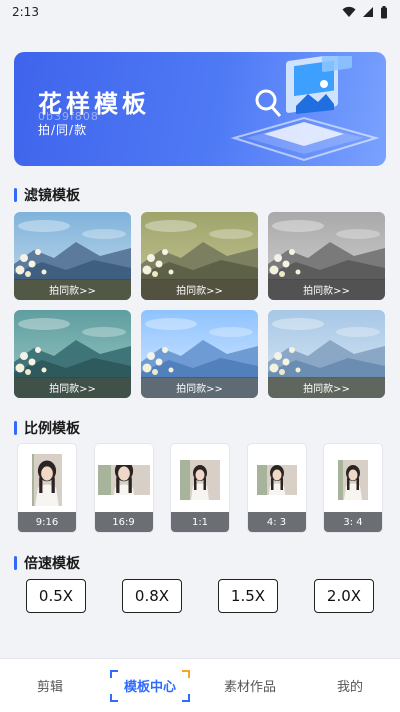 This screenshot has width=400, height=712. I want to click on status-time: 2:13, so click(25, 12).